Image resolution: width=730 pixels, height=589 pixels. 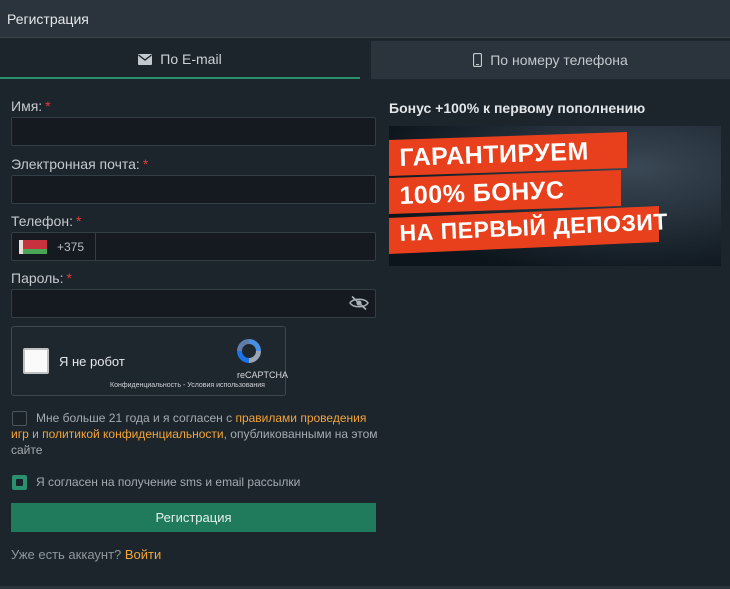 I want to click on email-field, so click(x=193, y=189).